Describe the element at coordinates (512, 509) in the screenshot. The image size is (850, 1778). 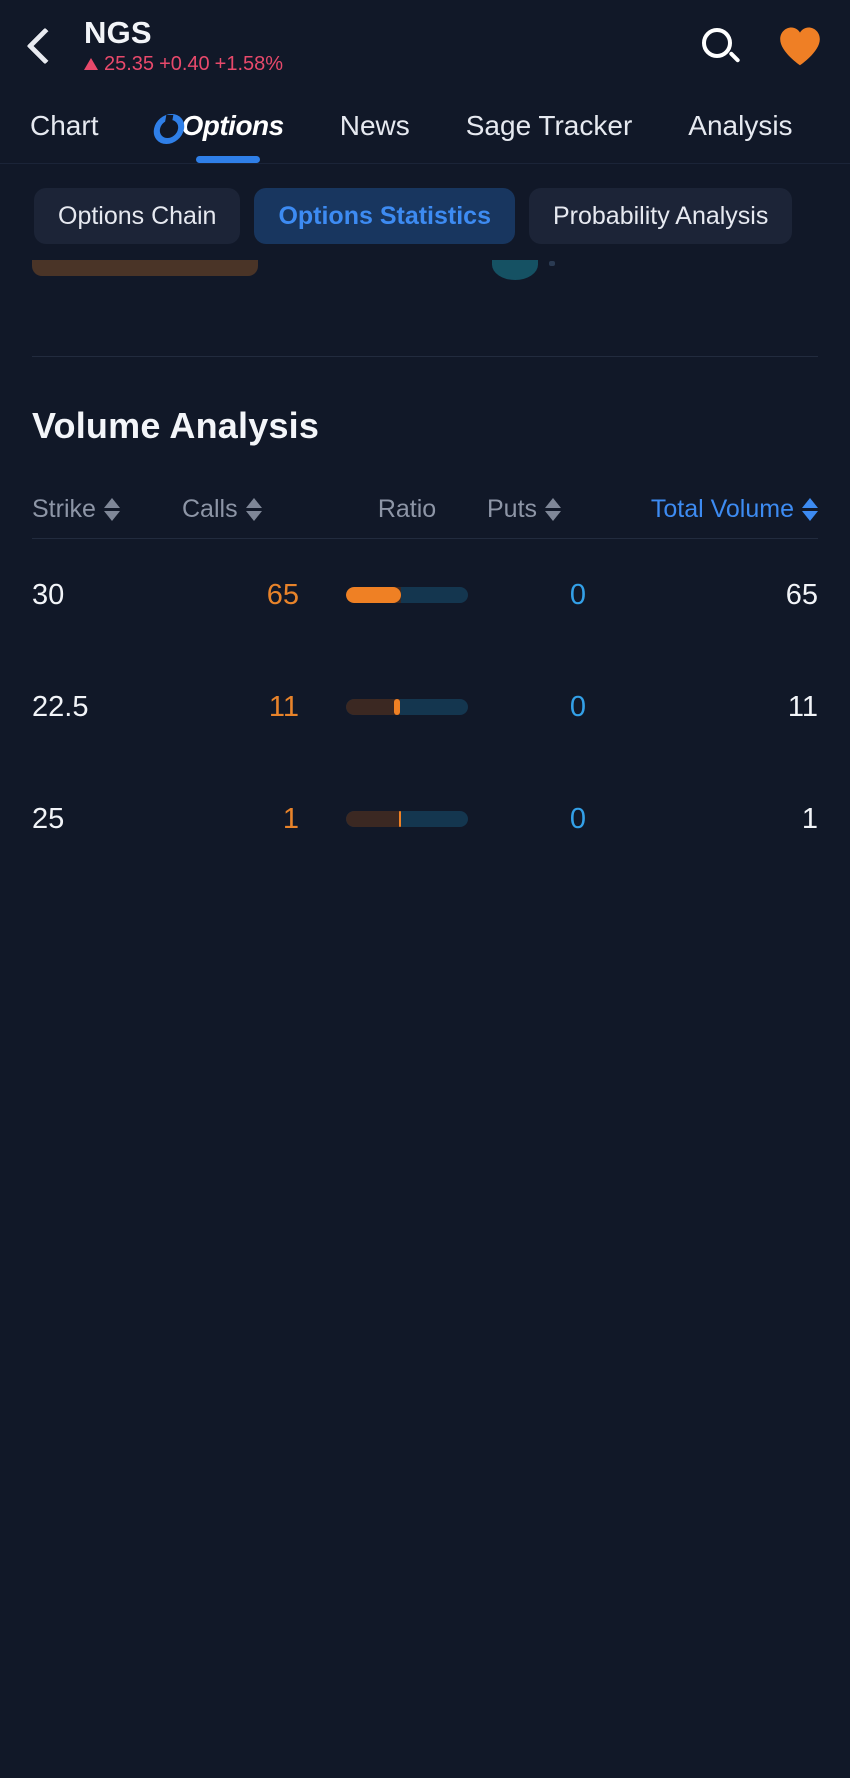
I see `column-header-puts-label: Puts` at that location.